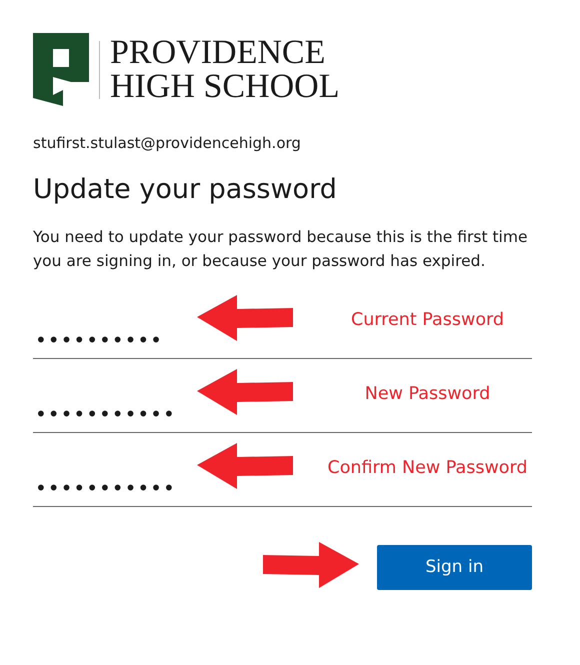 The width and height of the screenshot is (580, 665). What do you see at coordinates (61, 69) in the screenshot?
I see `logo-icon` at bounding box center [61, 69].